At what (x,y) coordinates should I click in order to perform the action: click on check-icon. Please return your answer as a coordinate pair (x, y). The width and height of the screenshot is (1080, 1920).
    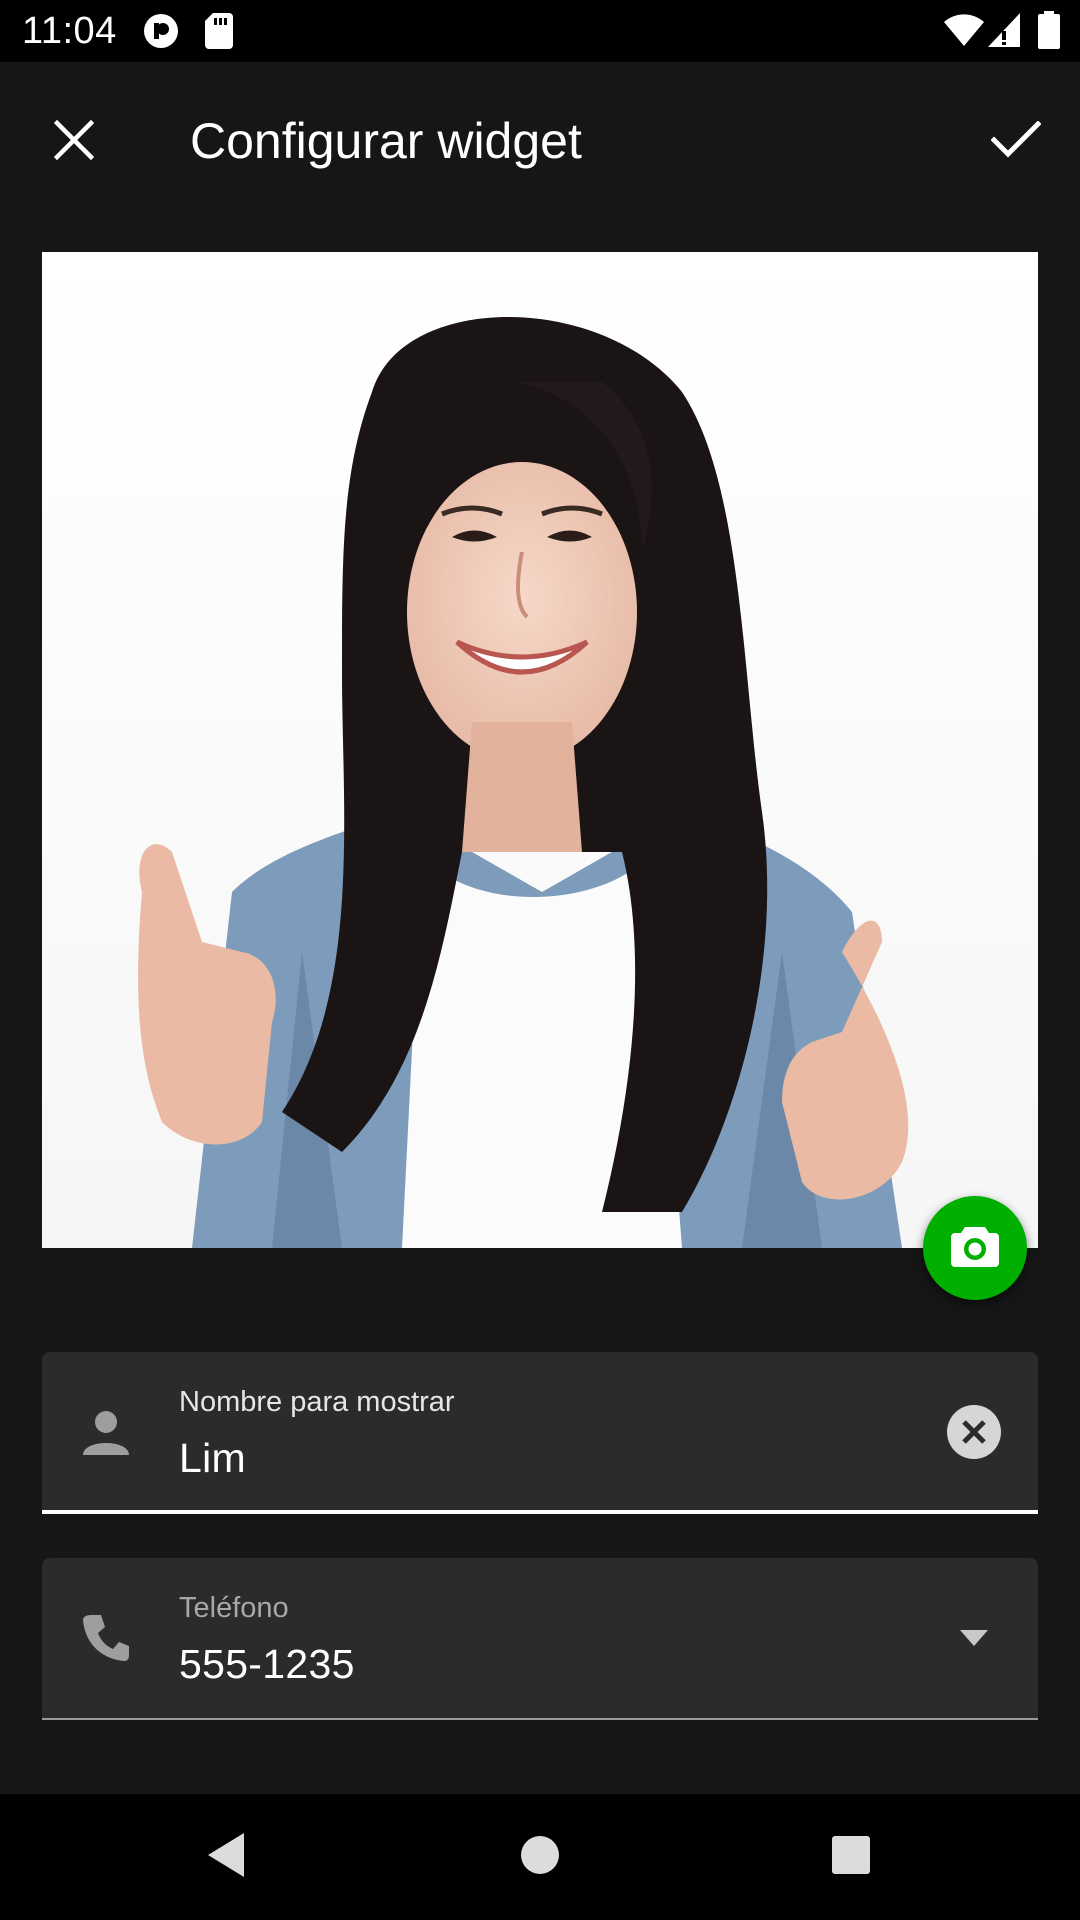
    Looking at the image, I should click on (1016, 141).